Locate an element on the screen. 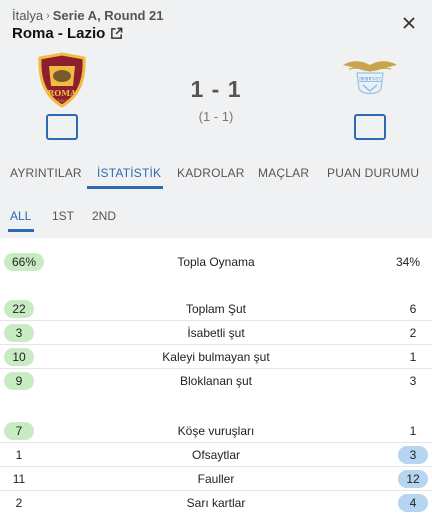  stat-home-value: 3 is located at coordinates (19, 333).